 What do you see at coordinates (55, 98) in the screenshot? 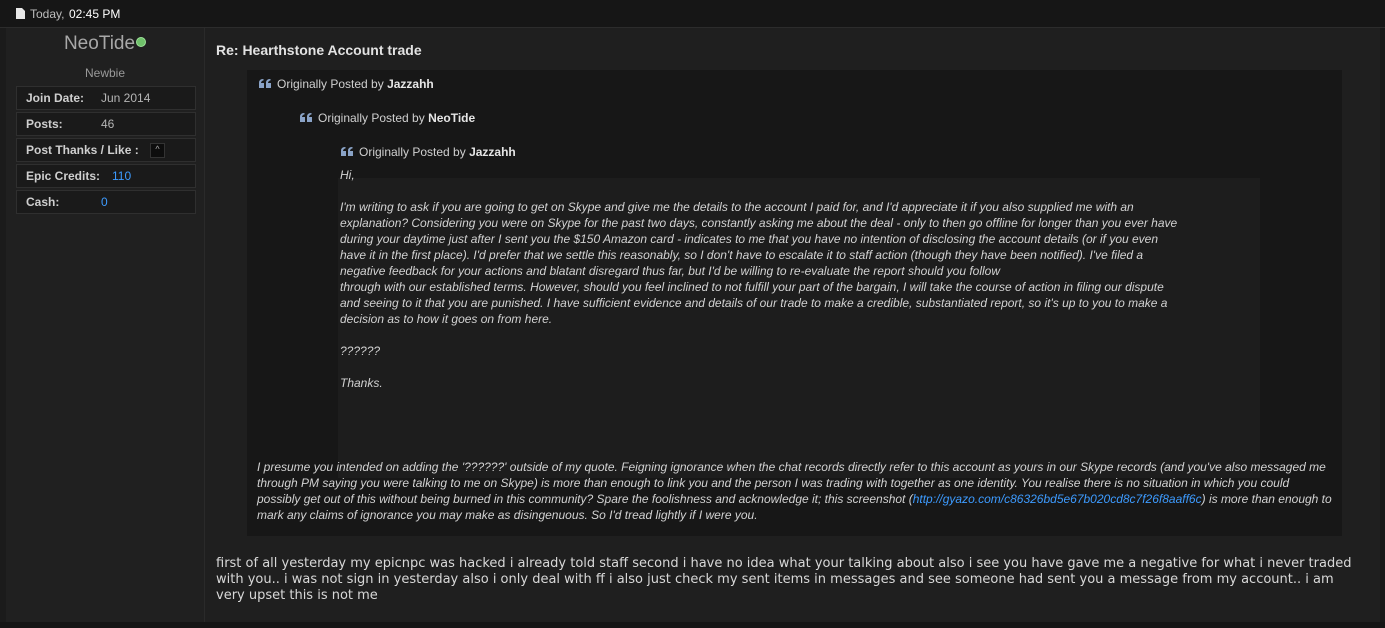
I see `stat-label: Join Date:` at bounding box center [55, 98].